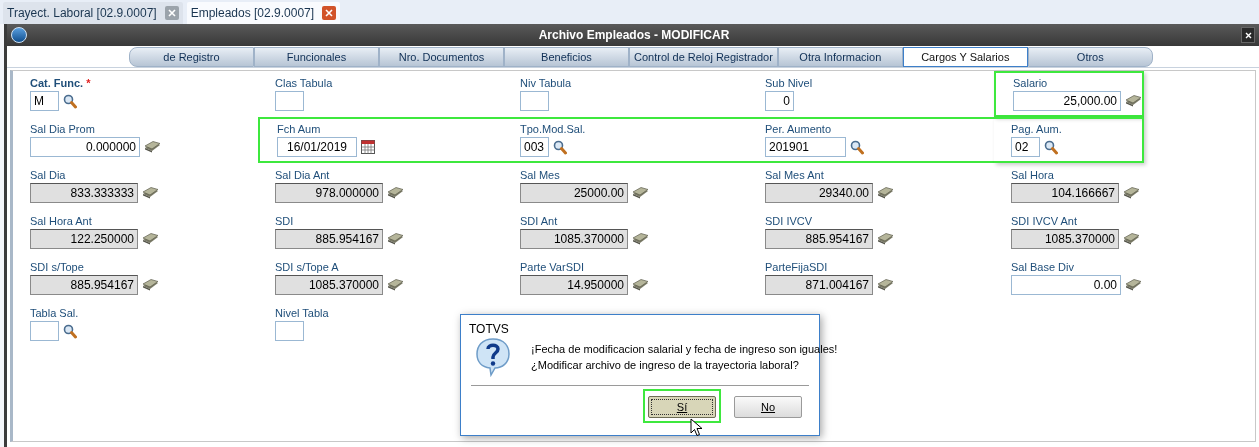 This screenshot has height=447, width=1259. I want to click on tab-label: Empleados [02.9.0007], so click(252, 13).